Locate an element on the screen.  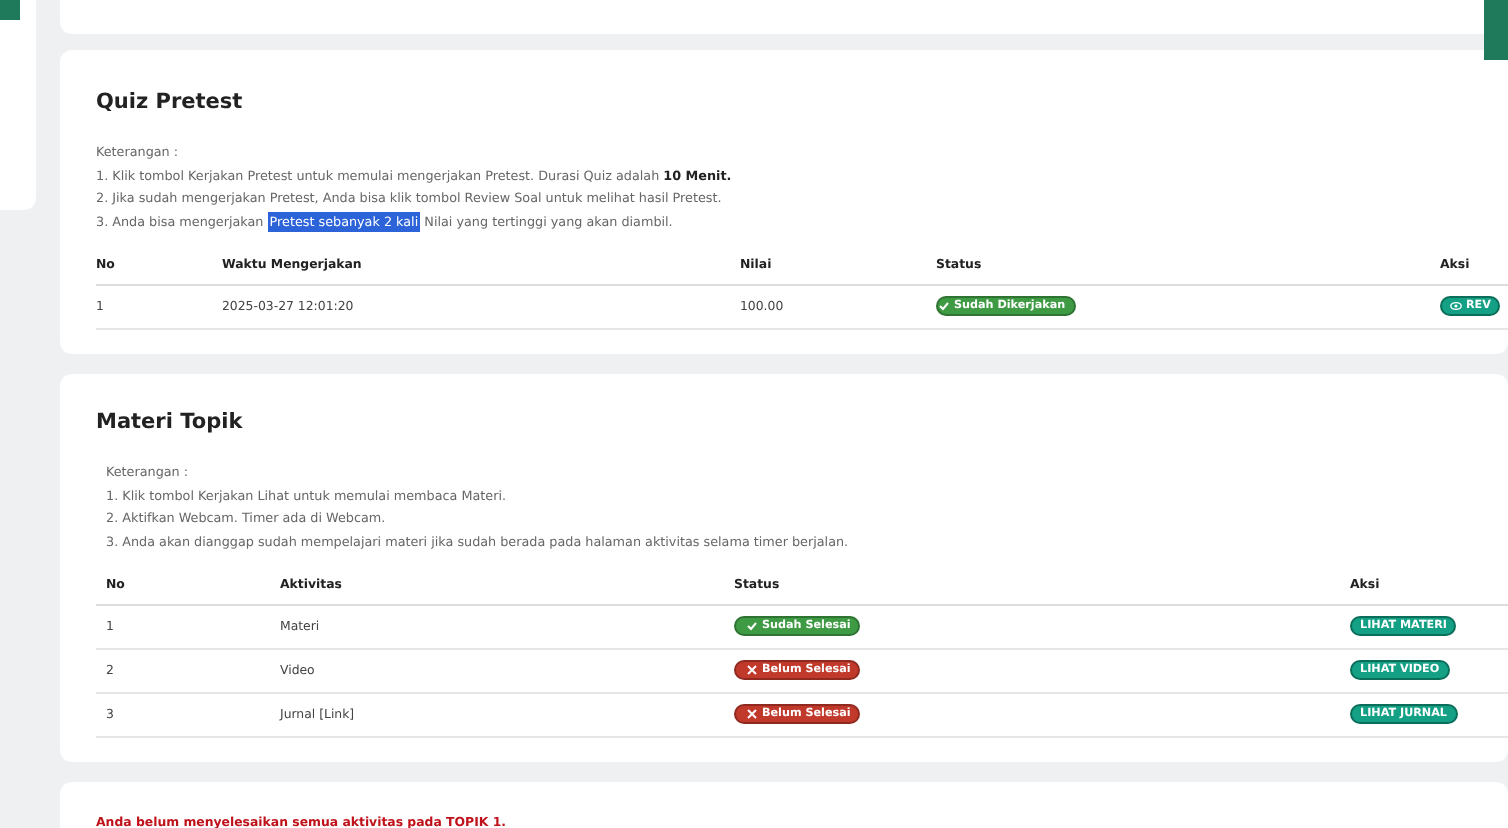
card-title: Quiz Pretest is located at coordinates (170, 102).